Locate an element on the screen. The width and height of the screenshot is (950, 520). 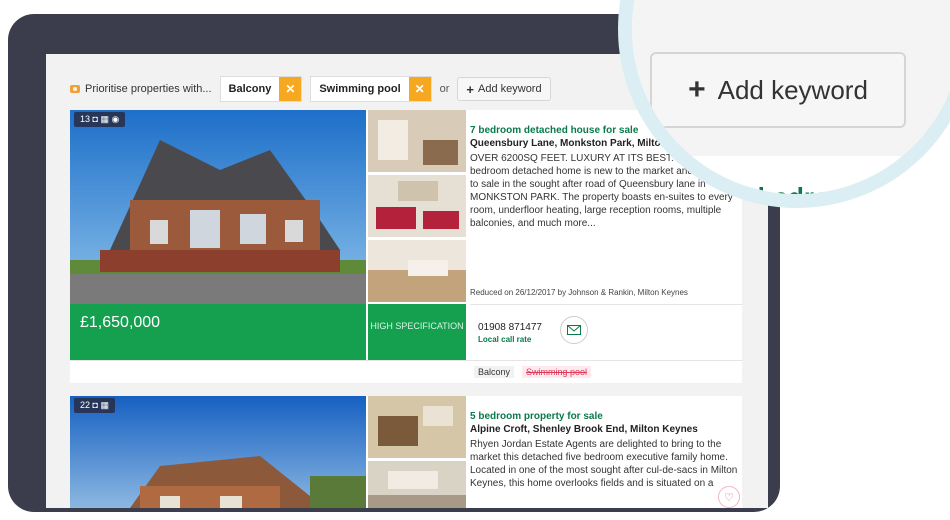
agent-phone: 01908 871477 is located at coordinates (510, 327).